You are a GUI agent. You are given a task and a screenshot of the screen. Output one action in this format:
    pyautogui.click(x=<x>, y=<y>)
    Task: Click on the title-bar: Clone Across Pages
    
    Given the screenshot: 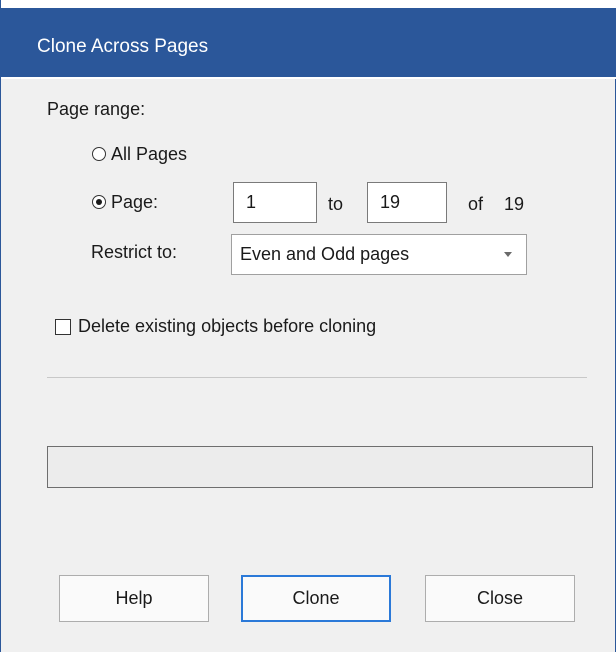 What is the action you would take?
    pyautogui.click(x=308, y=39)
    